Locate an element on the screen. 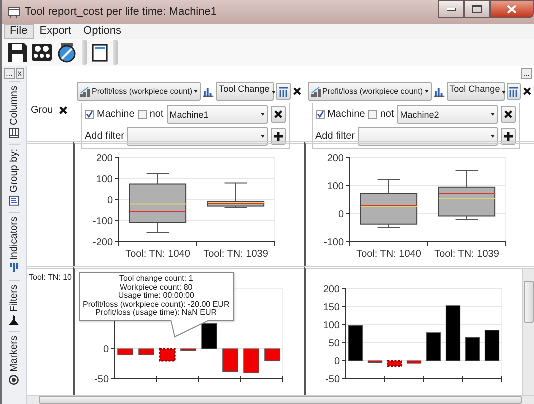 The width and height of the screenshot is (534, 404). tooltip-text: Usage time: 00:00:00 is located at coordinates (156, 296).